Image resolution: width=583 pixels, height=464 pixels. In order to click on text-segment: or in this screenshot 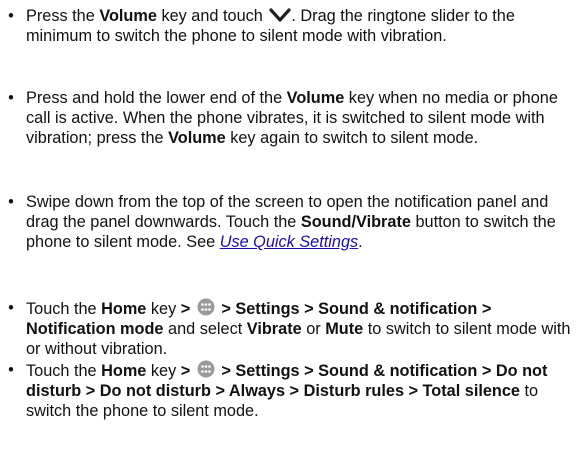, I will do `click(313, 329)`.